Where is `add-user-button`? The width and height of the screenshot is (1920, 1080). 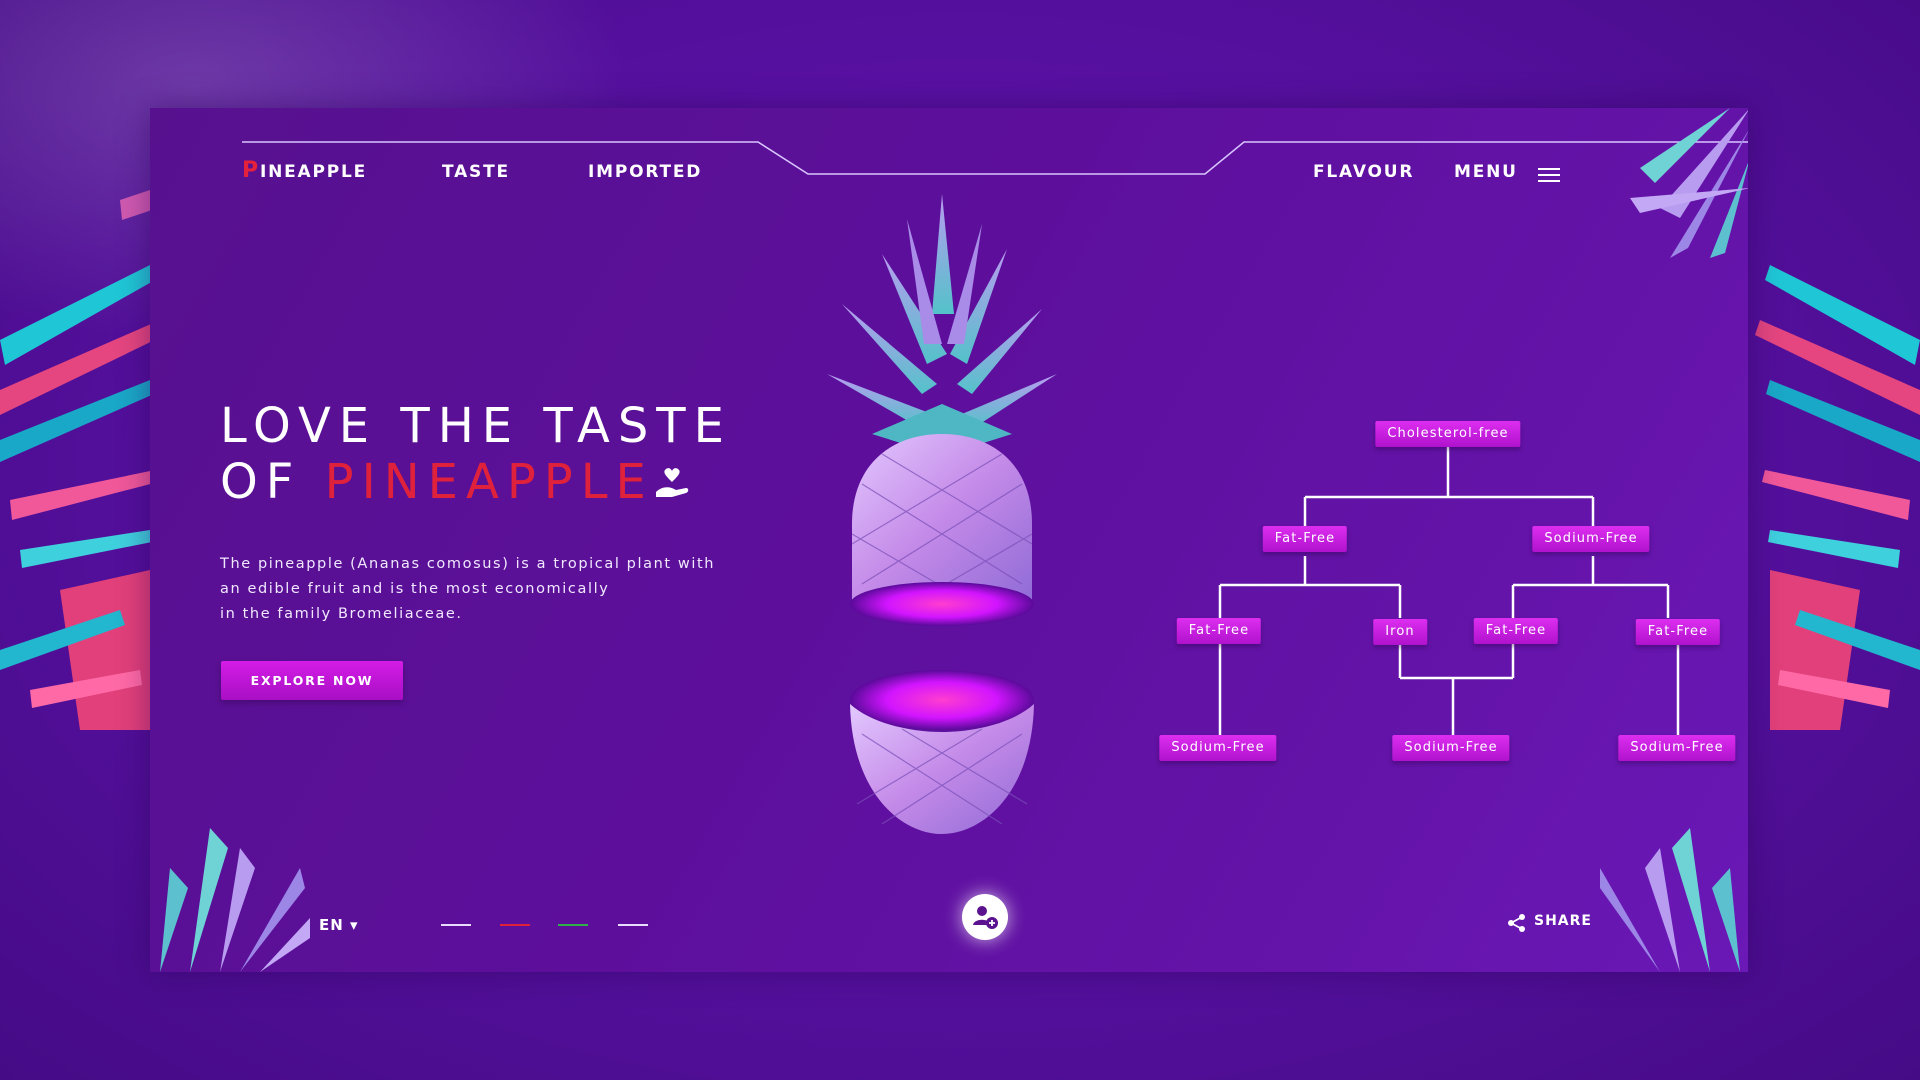
add-user-button is located at coordinates (985, 917).